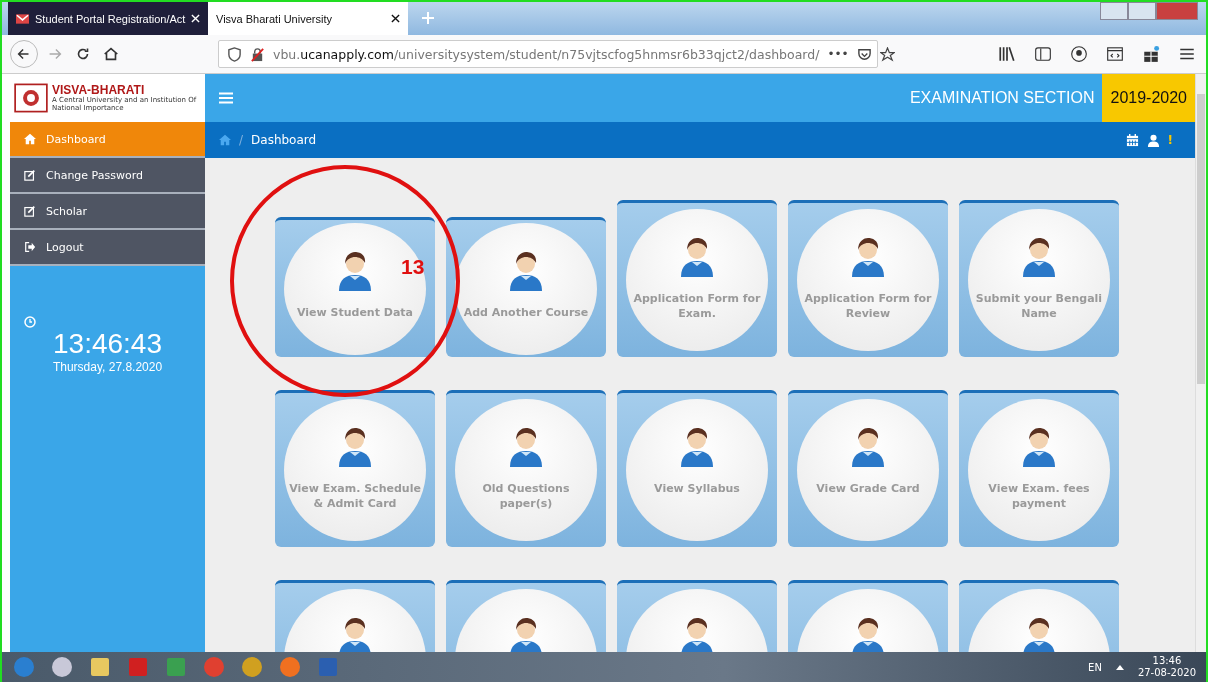  Describe the element at coordinates (31, 98) in the screenshot. I see `seal-icon` at that location.